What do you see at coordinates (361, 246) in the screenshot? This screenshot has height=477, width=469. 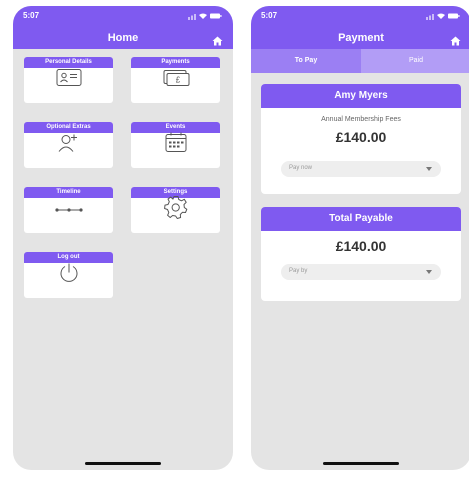 I see `total-amount: £140.00` at bounding box center [361, 246].